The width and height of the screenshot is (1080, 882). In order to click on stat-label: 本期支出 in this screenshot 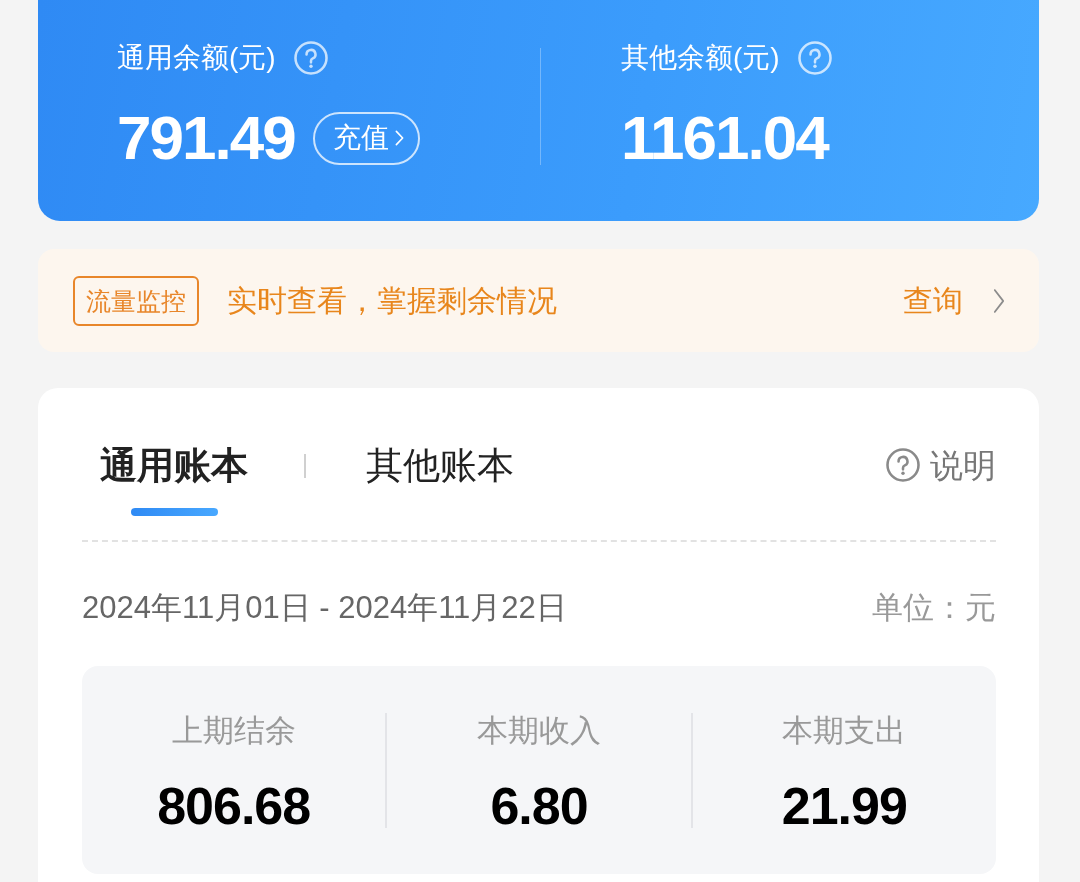, I will do `click(844, 731)`.